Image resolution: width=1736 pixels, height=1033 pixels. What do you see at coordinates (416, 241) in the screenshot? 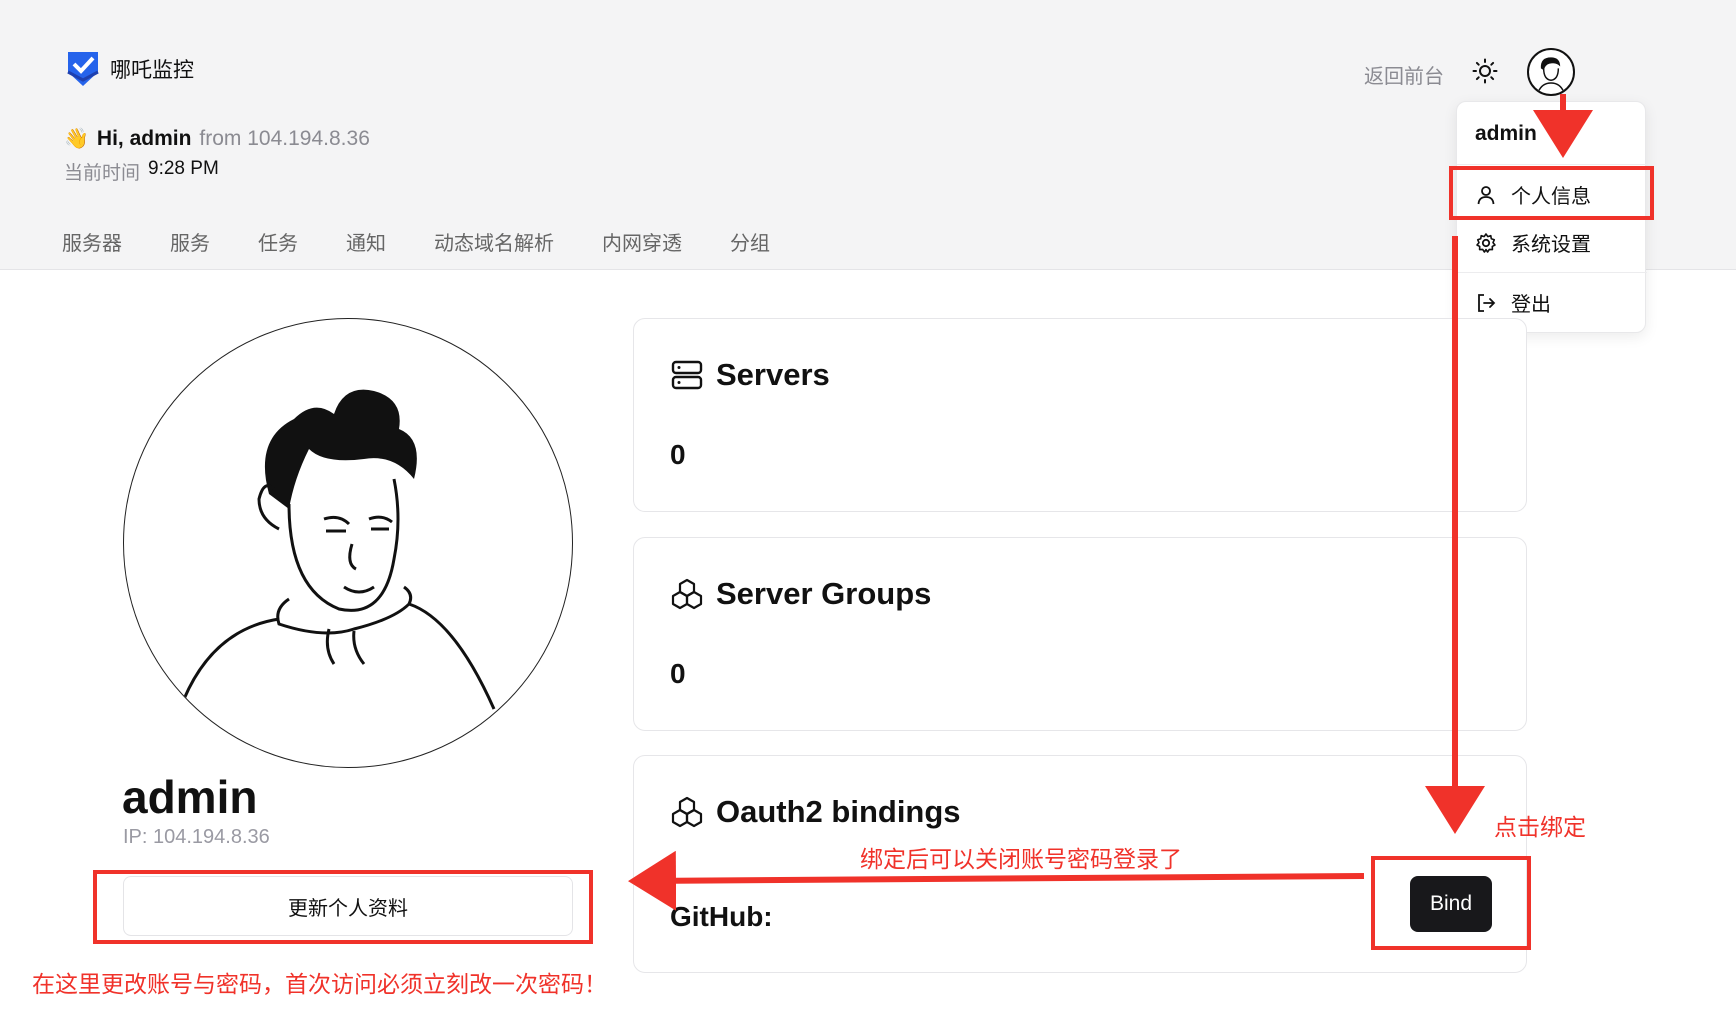
I see `nav-tabs: 服务器 服务 任务 通知 动态域名解析 内网穿透 分组` at bounding box center [416, 241].